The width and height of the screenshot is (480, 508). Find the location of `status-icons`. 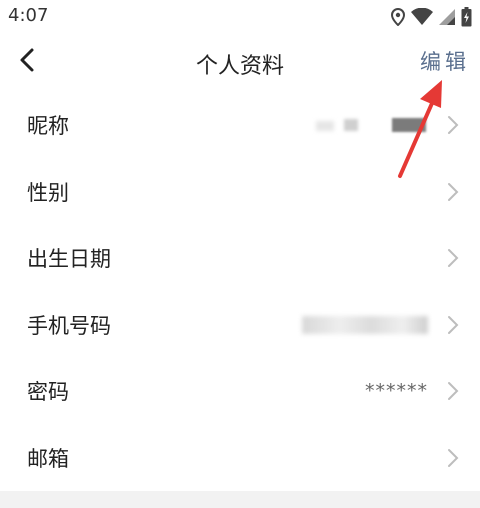

status-icons is located at coordinates (431, 17).